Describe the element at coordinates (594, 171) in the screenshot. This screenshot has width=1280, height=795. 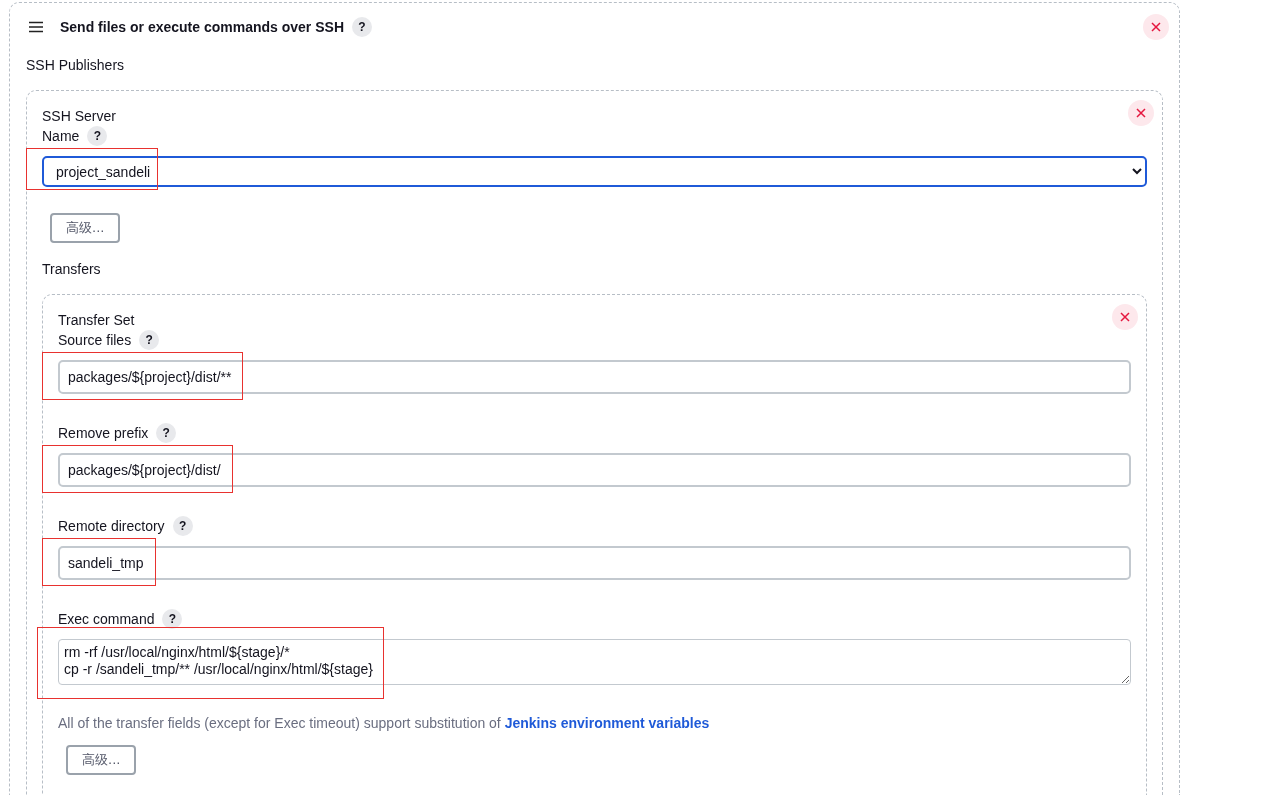
I see `server-select: project_sandeli` at that location.